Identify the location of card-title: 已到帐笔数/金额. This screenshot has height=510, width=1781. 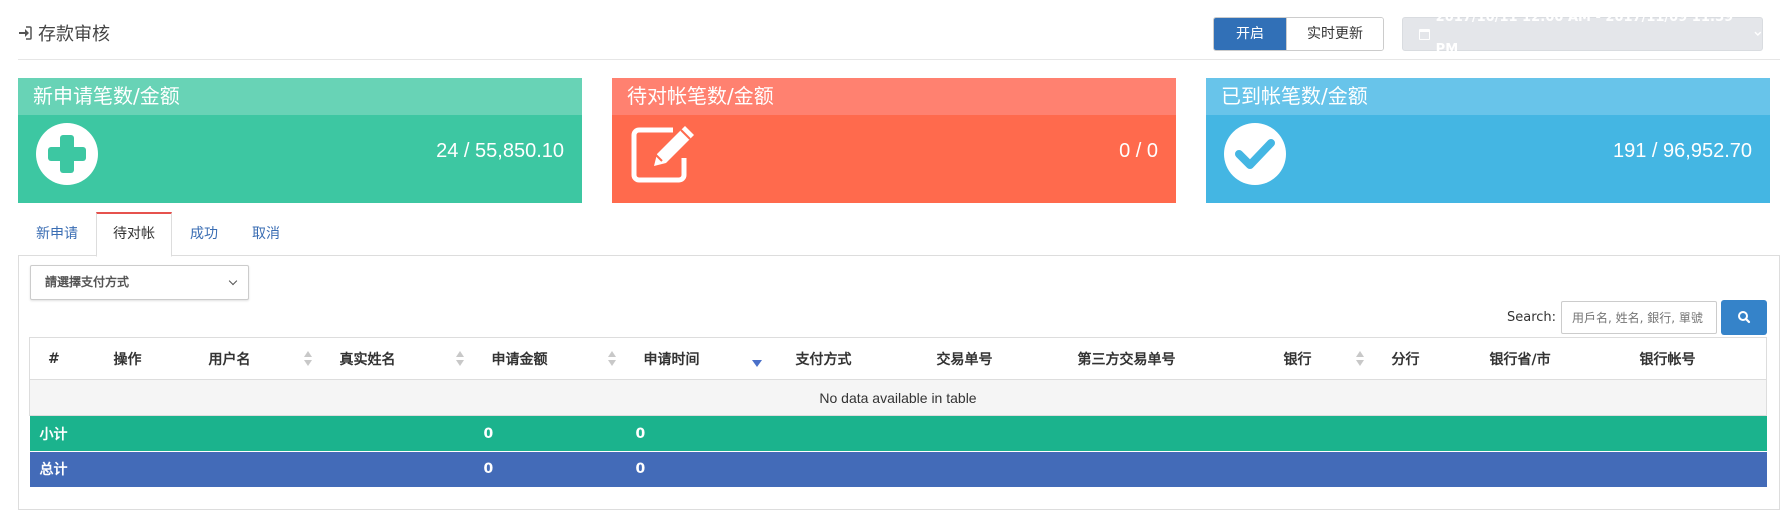
(1488, 96).